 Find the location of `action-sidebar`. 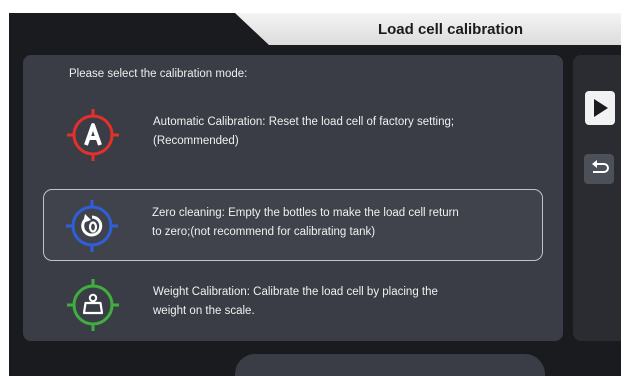

action-sidebar is located at coordinates (597, 198).